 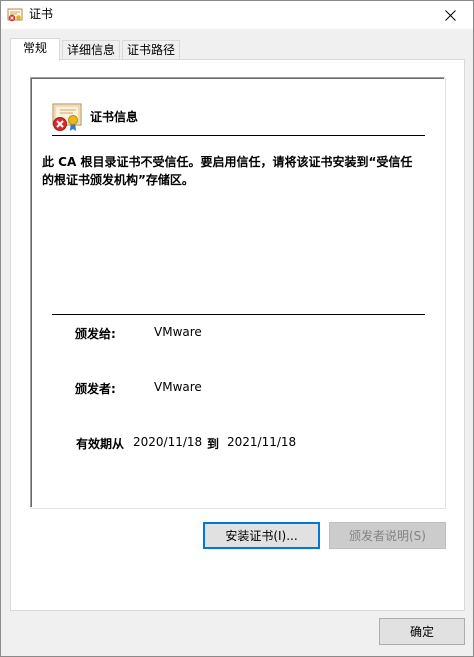 What do you see at coordinates (15, 15) in the screenshot?
I see `certificate-icon` at bounding box center [15, 15].